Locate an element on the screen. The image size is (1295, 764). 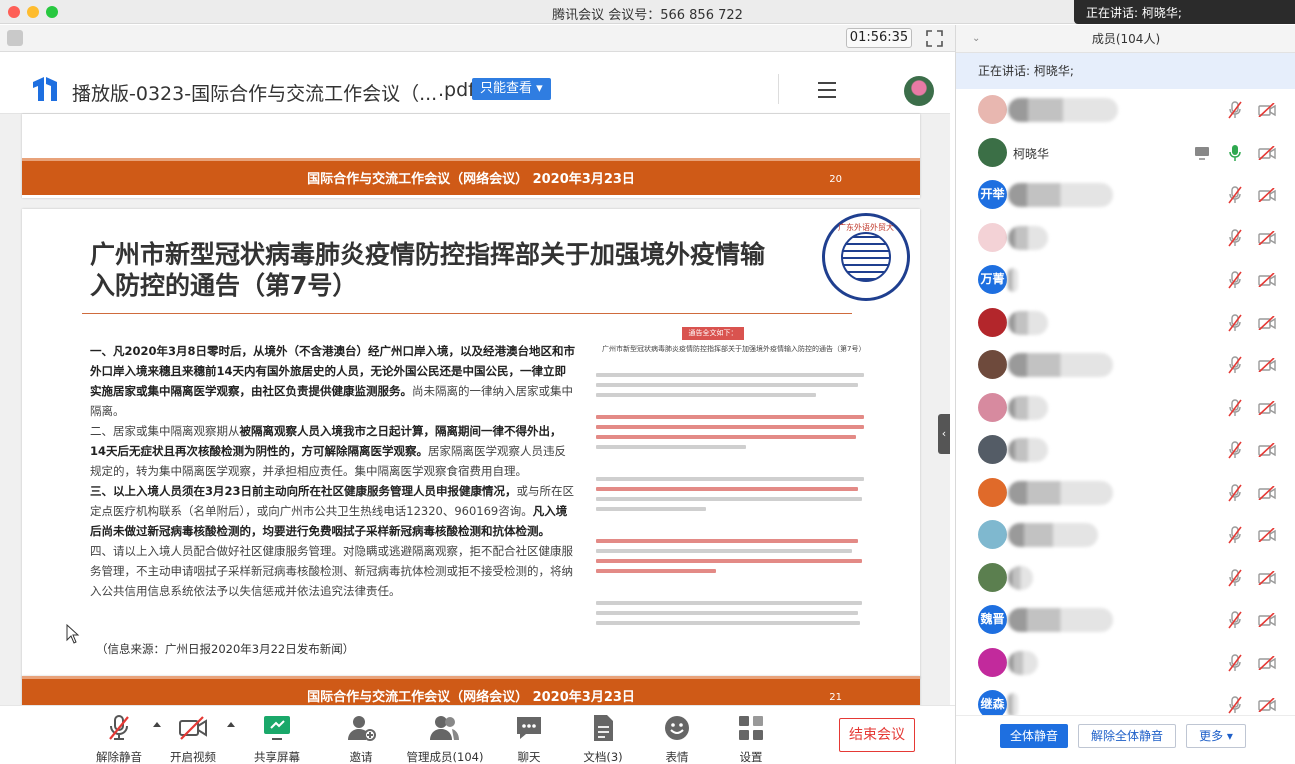
page-footer-band: 国际合作与交流工作会议（网络会议） 2020年3月23日 20 is located at coordinates (471, 176).